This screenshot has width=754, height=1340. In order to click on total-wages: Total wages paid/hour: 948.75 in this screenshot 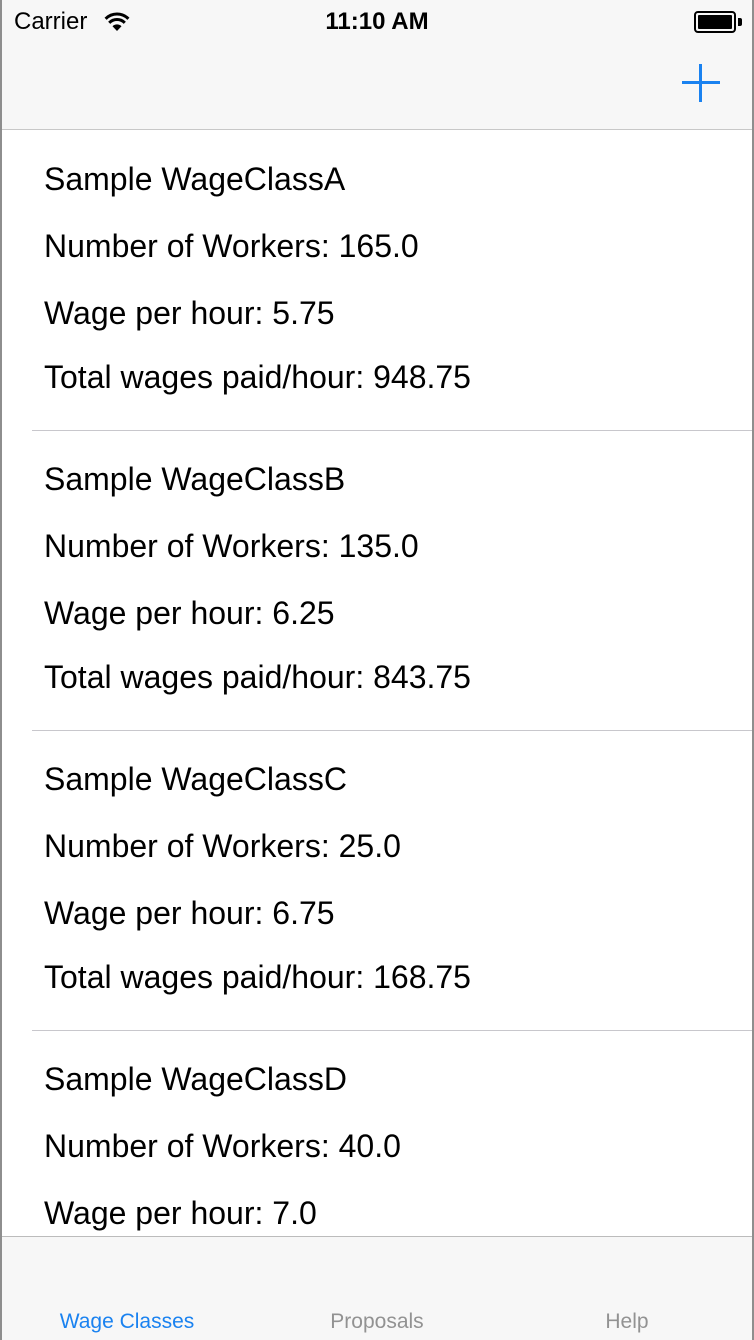, I will do `click(257, 377)`.